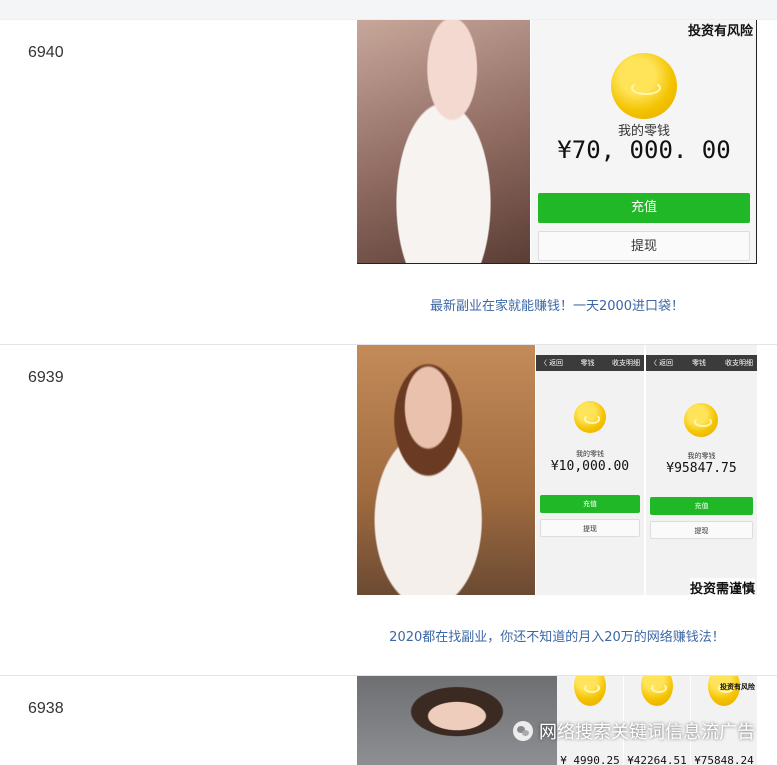  Describe the element at coordinates (46, 708) in the screenshot. I see `row-id: 6938` at that location.